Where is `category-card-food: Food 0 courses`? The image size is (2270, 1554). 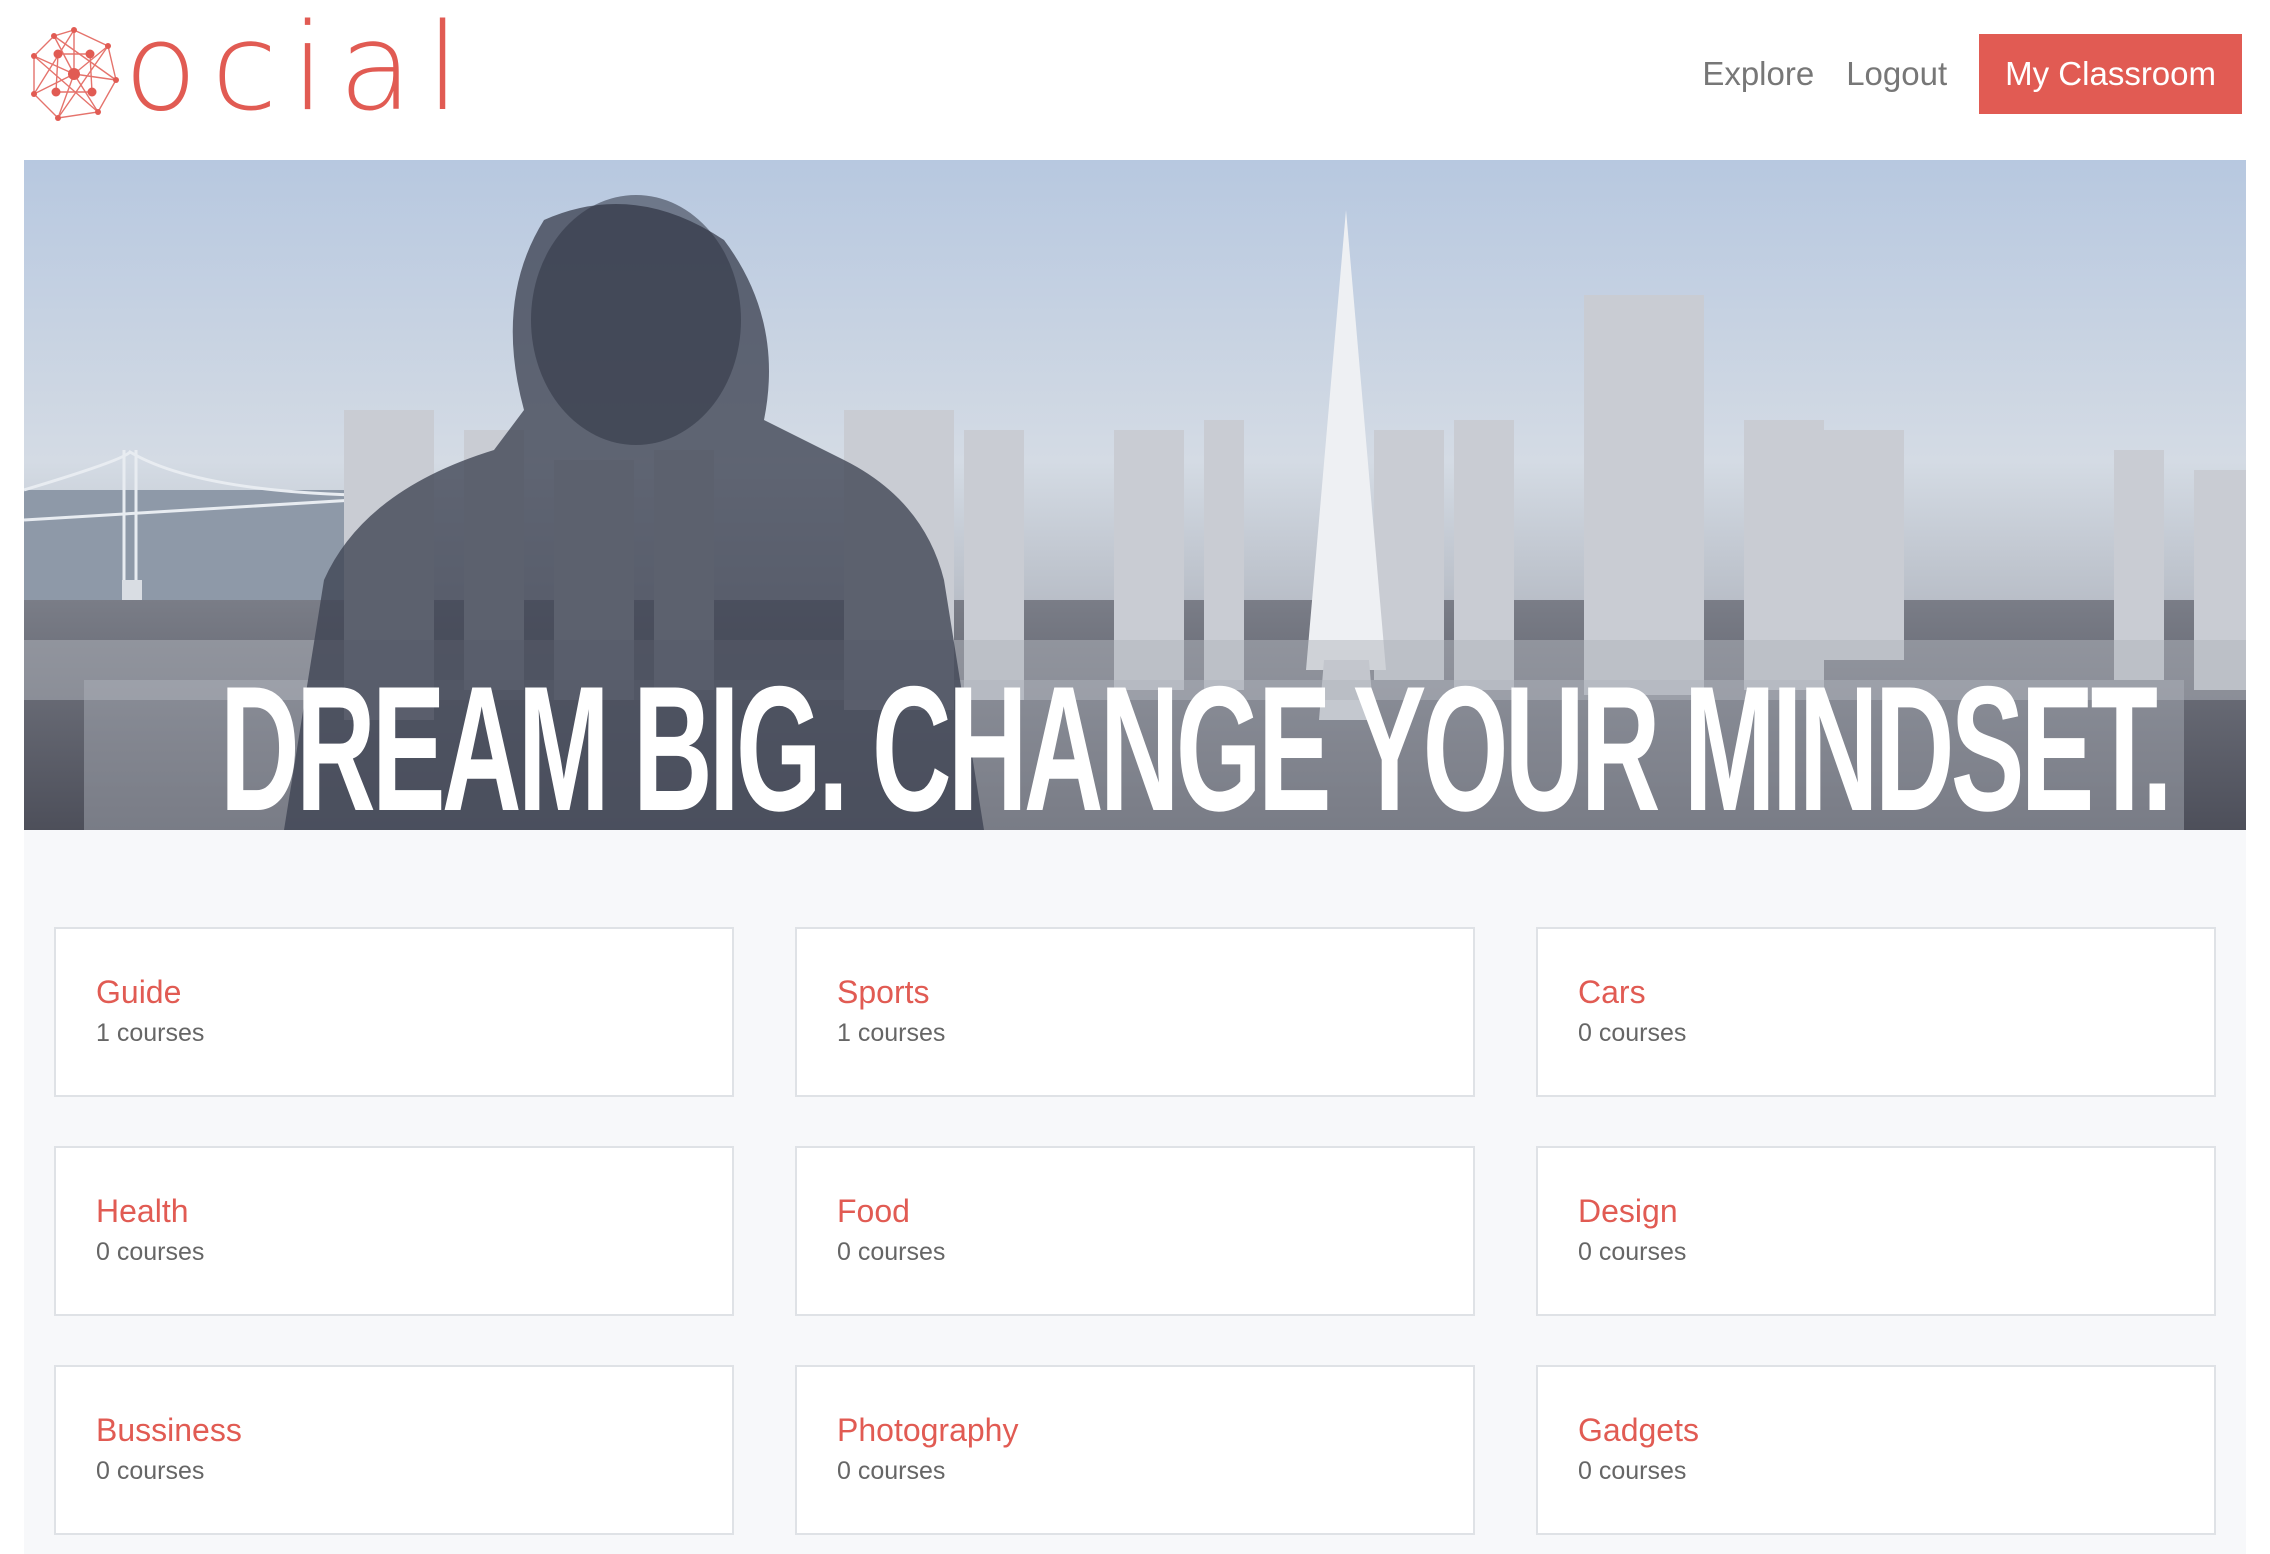
category-card-food: Food 0 courses is located at coordinates (1135, 1231).